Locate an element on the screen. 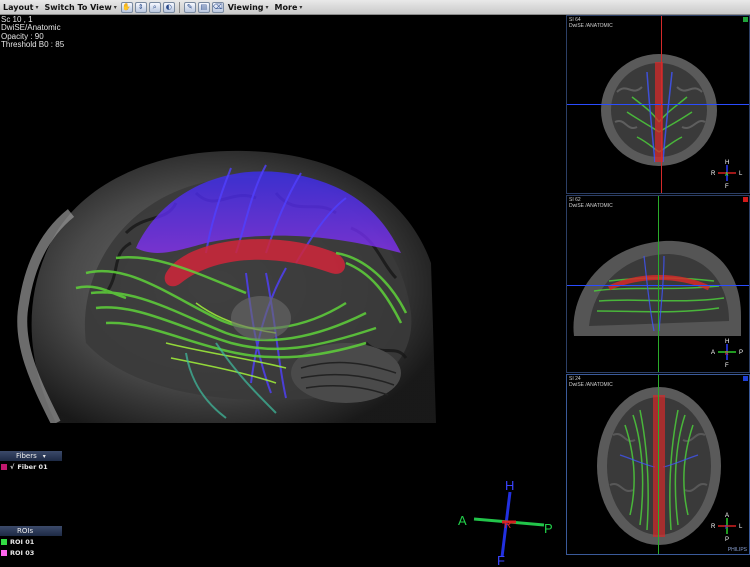  axial-brain-image is located at coordinates (659, 466).